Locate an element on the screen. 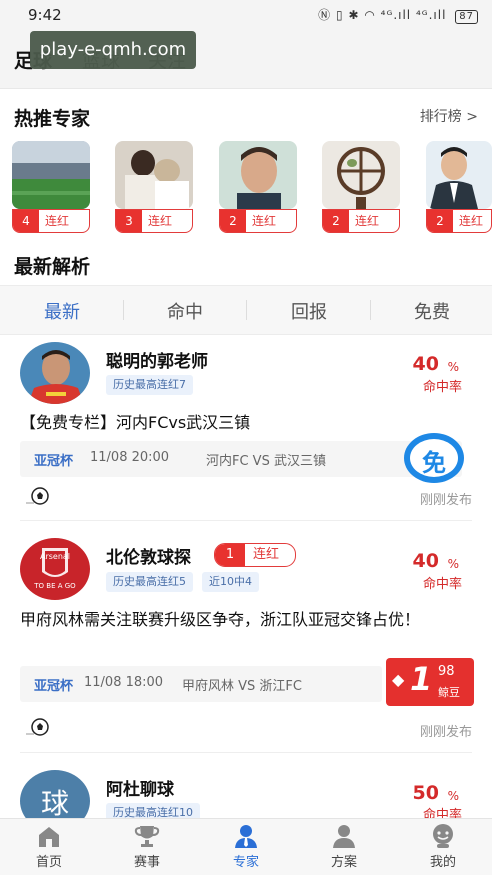 This screenshot has height=875, width=492. nav-label: 我的 is located at coordinates (442, 862).